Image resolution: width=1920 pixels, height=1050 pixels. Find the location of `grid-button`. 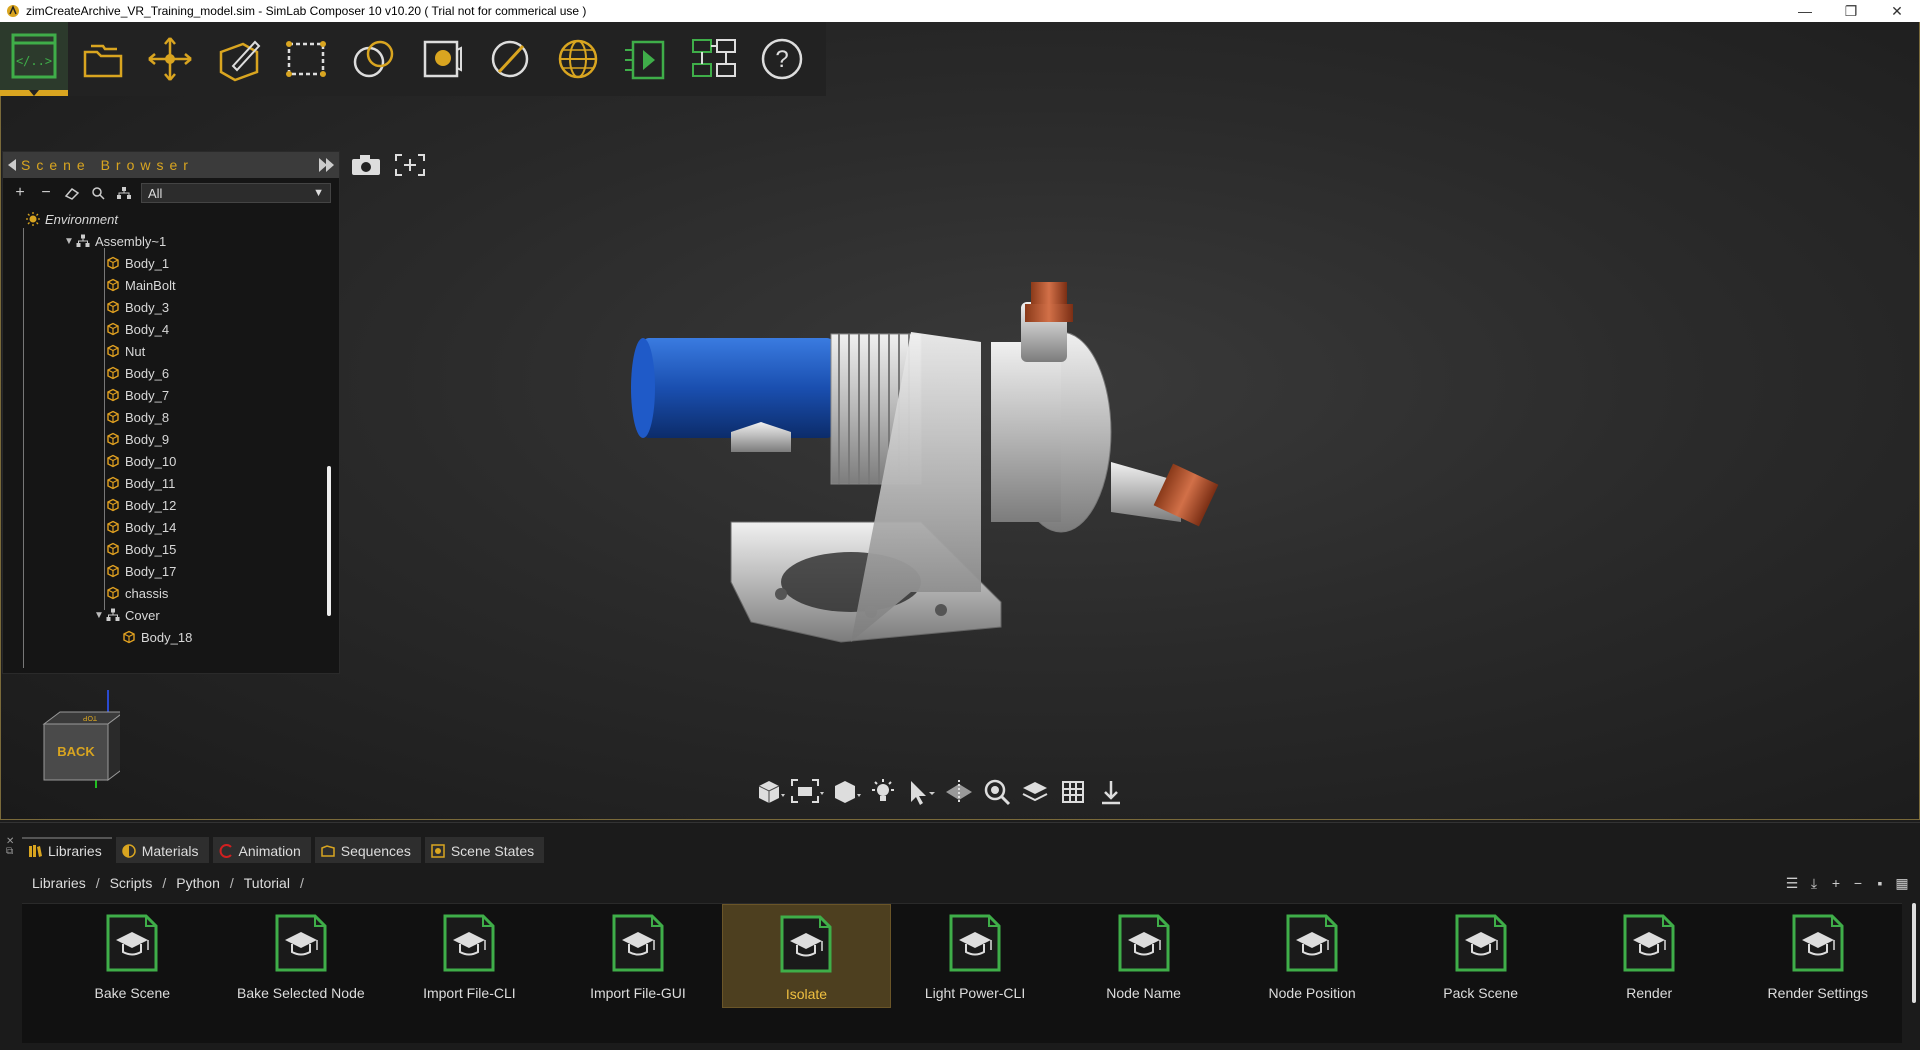

grid-button is located at coordinates (1073, 792).